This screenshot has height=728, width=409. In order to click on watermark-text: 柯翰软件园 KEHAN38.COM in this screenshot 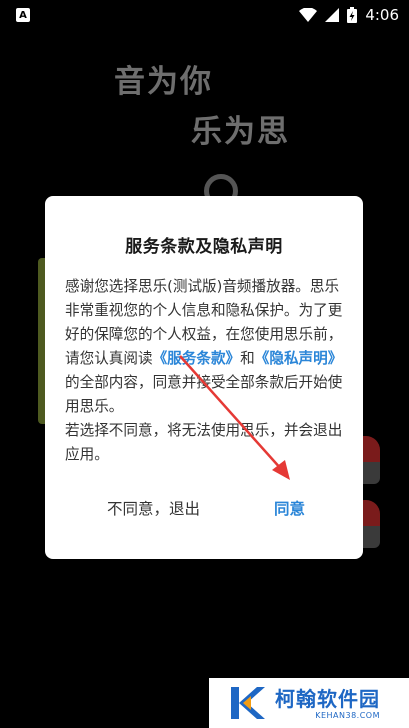, I will do `click(327, 703)`.